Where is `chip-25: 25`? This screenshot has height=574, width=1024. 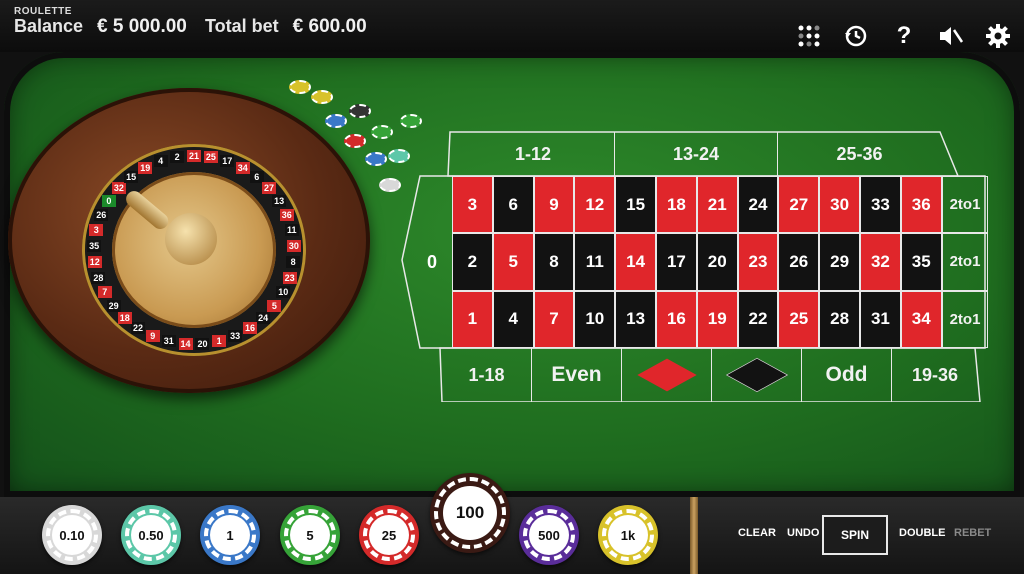
chip-25: 25 is located at coordinates (389, 535).